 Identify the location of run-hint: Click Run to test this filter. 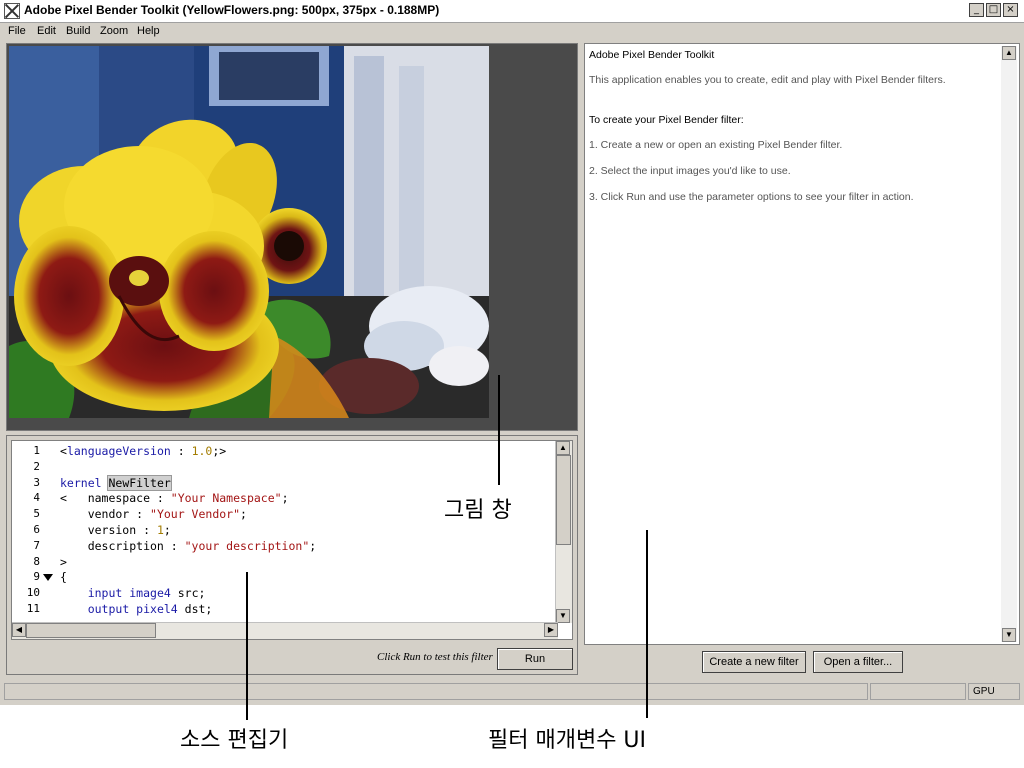
(435, 657).